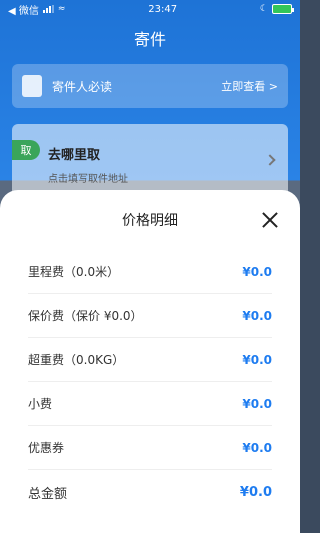 The width and height of the screenshot is (320, 533). What do you see at coordinates (150, 492) in the screenshot?
I see `total-amount-row: 总金额 ¥0.0` at bounding box center [150, 492].